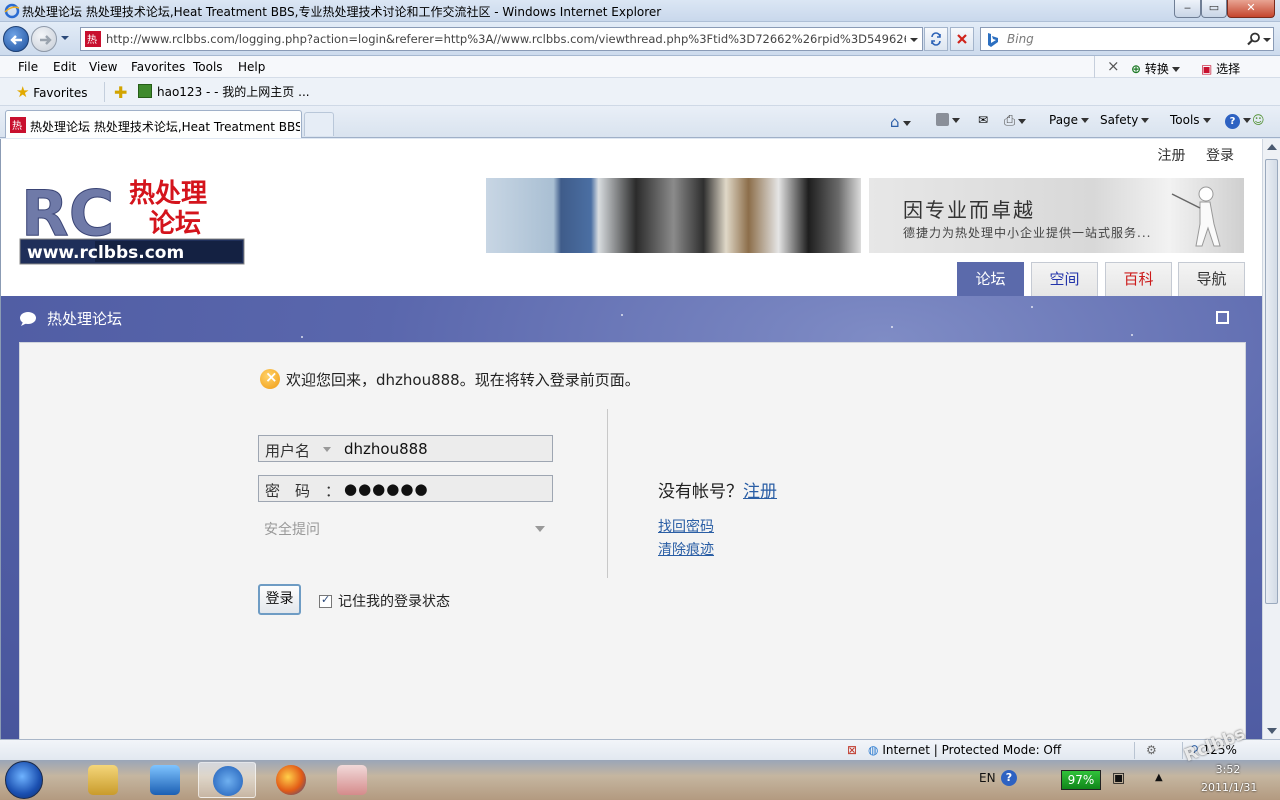 The height and width of the screenshot is (800, 1280). What do you see at coordinates (1064, 120) in the screenshot?
I see `page-menu-label: Page` at bounding box center [1064, 120].